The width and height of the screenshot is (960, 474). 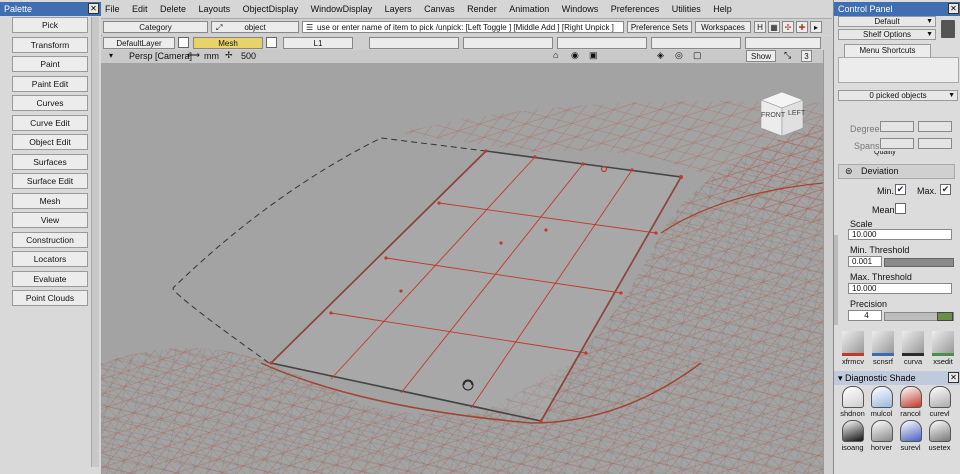 I want to click on pin-icon: ✚, so click(x=802, y=27).